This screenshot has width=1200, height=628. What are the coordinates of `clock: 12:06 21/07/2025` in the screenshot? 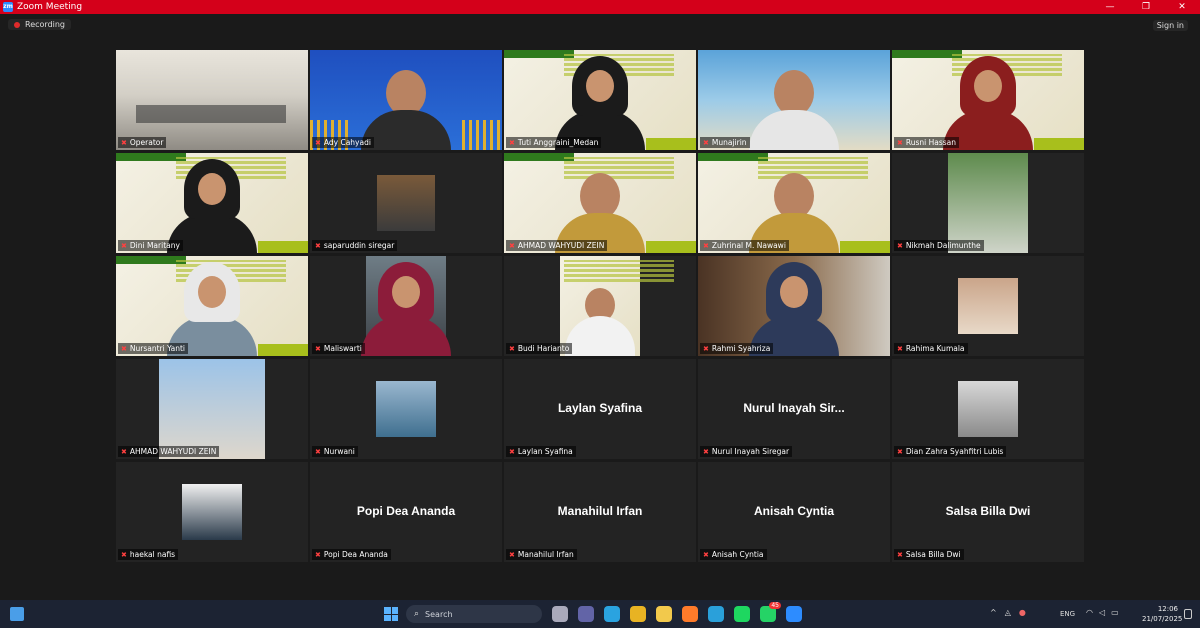 It's located at (1162, 614).